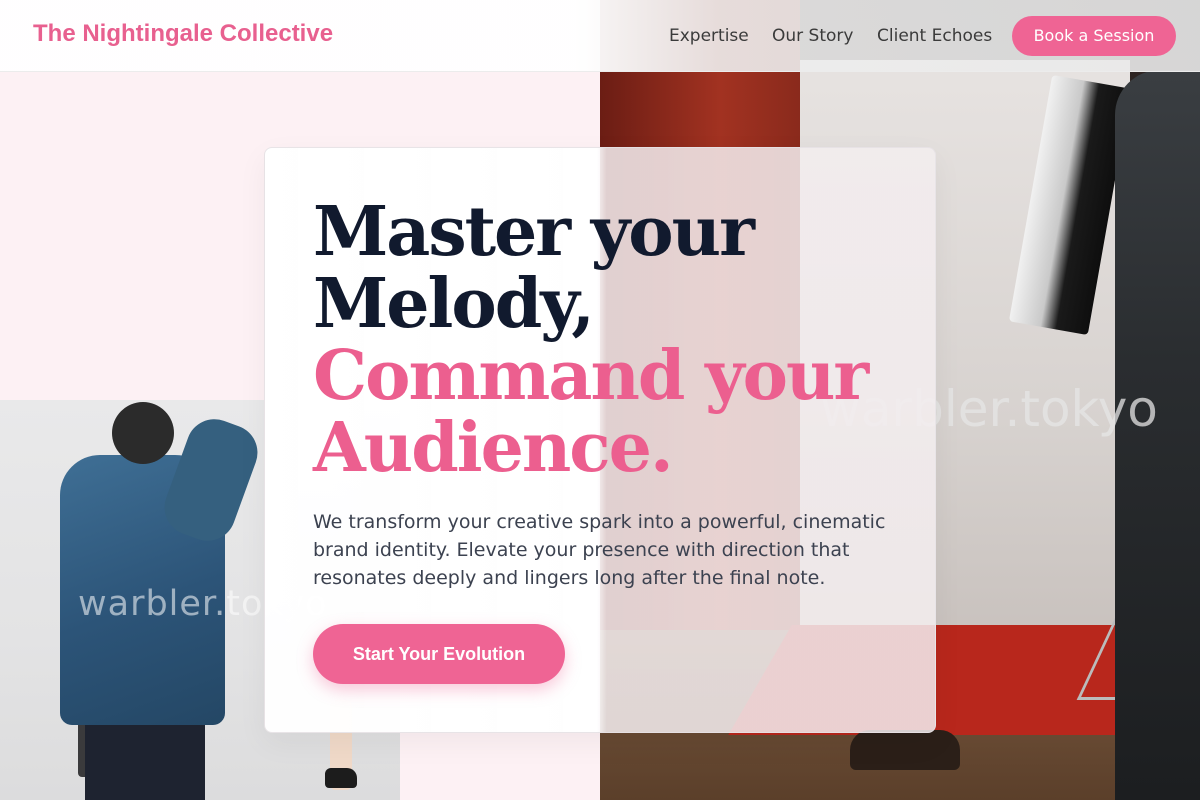 The width and height of the screenshot is (1200, 800). I want to click on book-session-button: Book a Session, so click(1094, 36).